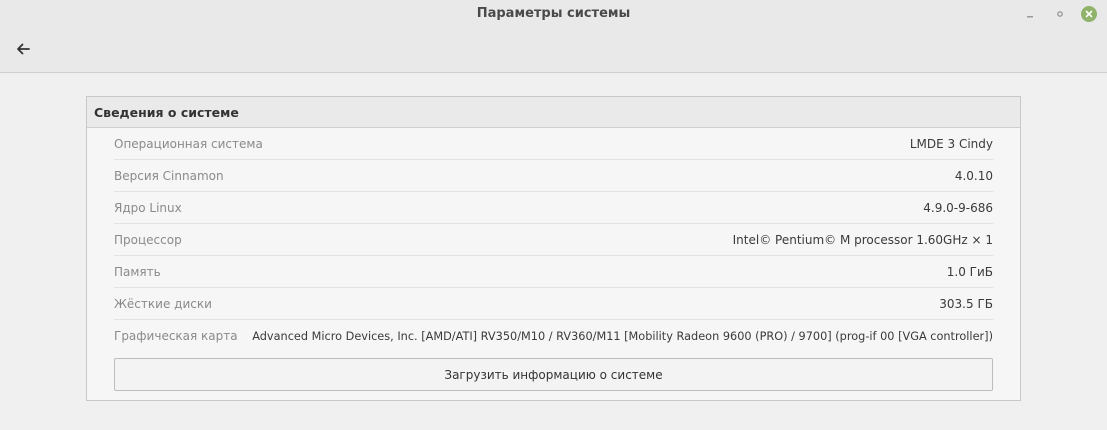 This screenshot has height=430, width=1107. Describe the element at coordinates (958, 207) in the screenshot. I see `row-value: 4.9.0-9-686` at that location.